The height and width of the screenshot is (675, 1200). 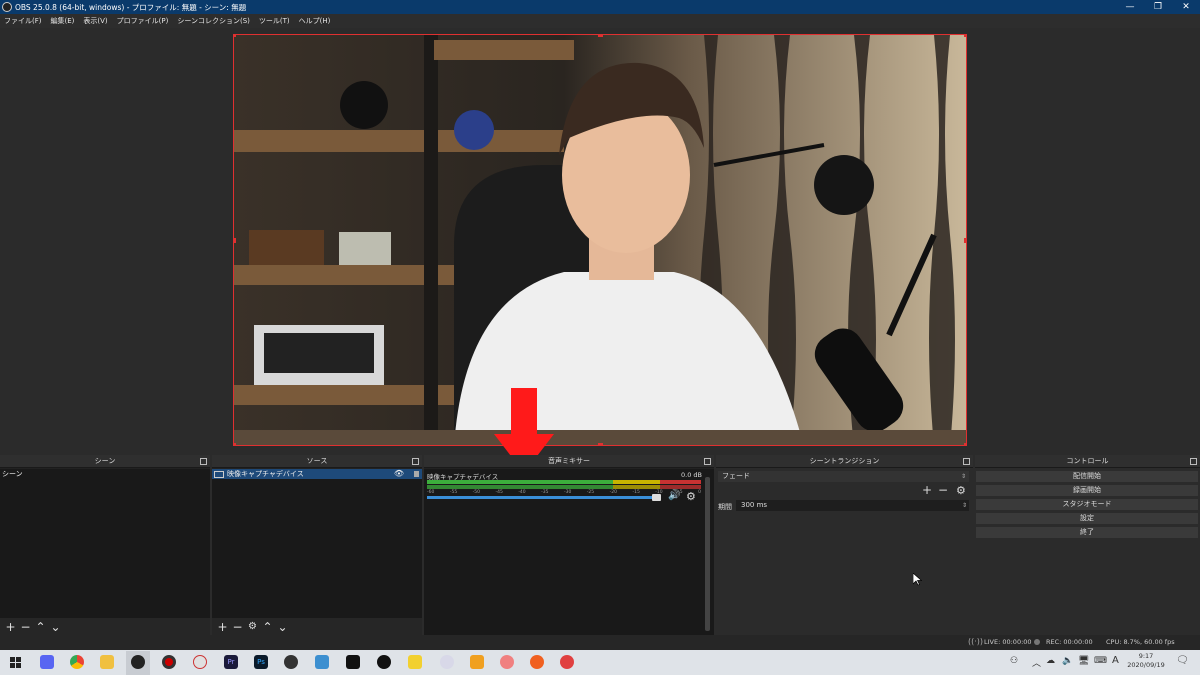 I want to click on people-icon: ⚇, so click(x=1014, y=661).